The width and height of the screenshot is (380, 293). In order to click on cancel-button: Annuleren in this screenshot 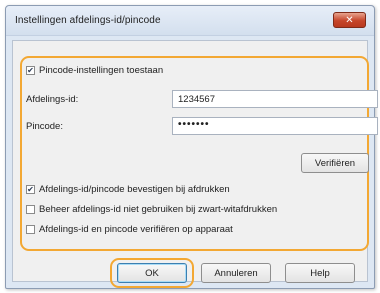, I will do `click(236, 273)`.